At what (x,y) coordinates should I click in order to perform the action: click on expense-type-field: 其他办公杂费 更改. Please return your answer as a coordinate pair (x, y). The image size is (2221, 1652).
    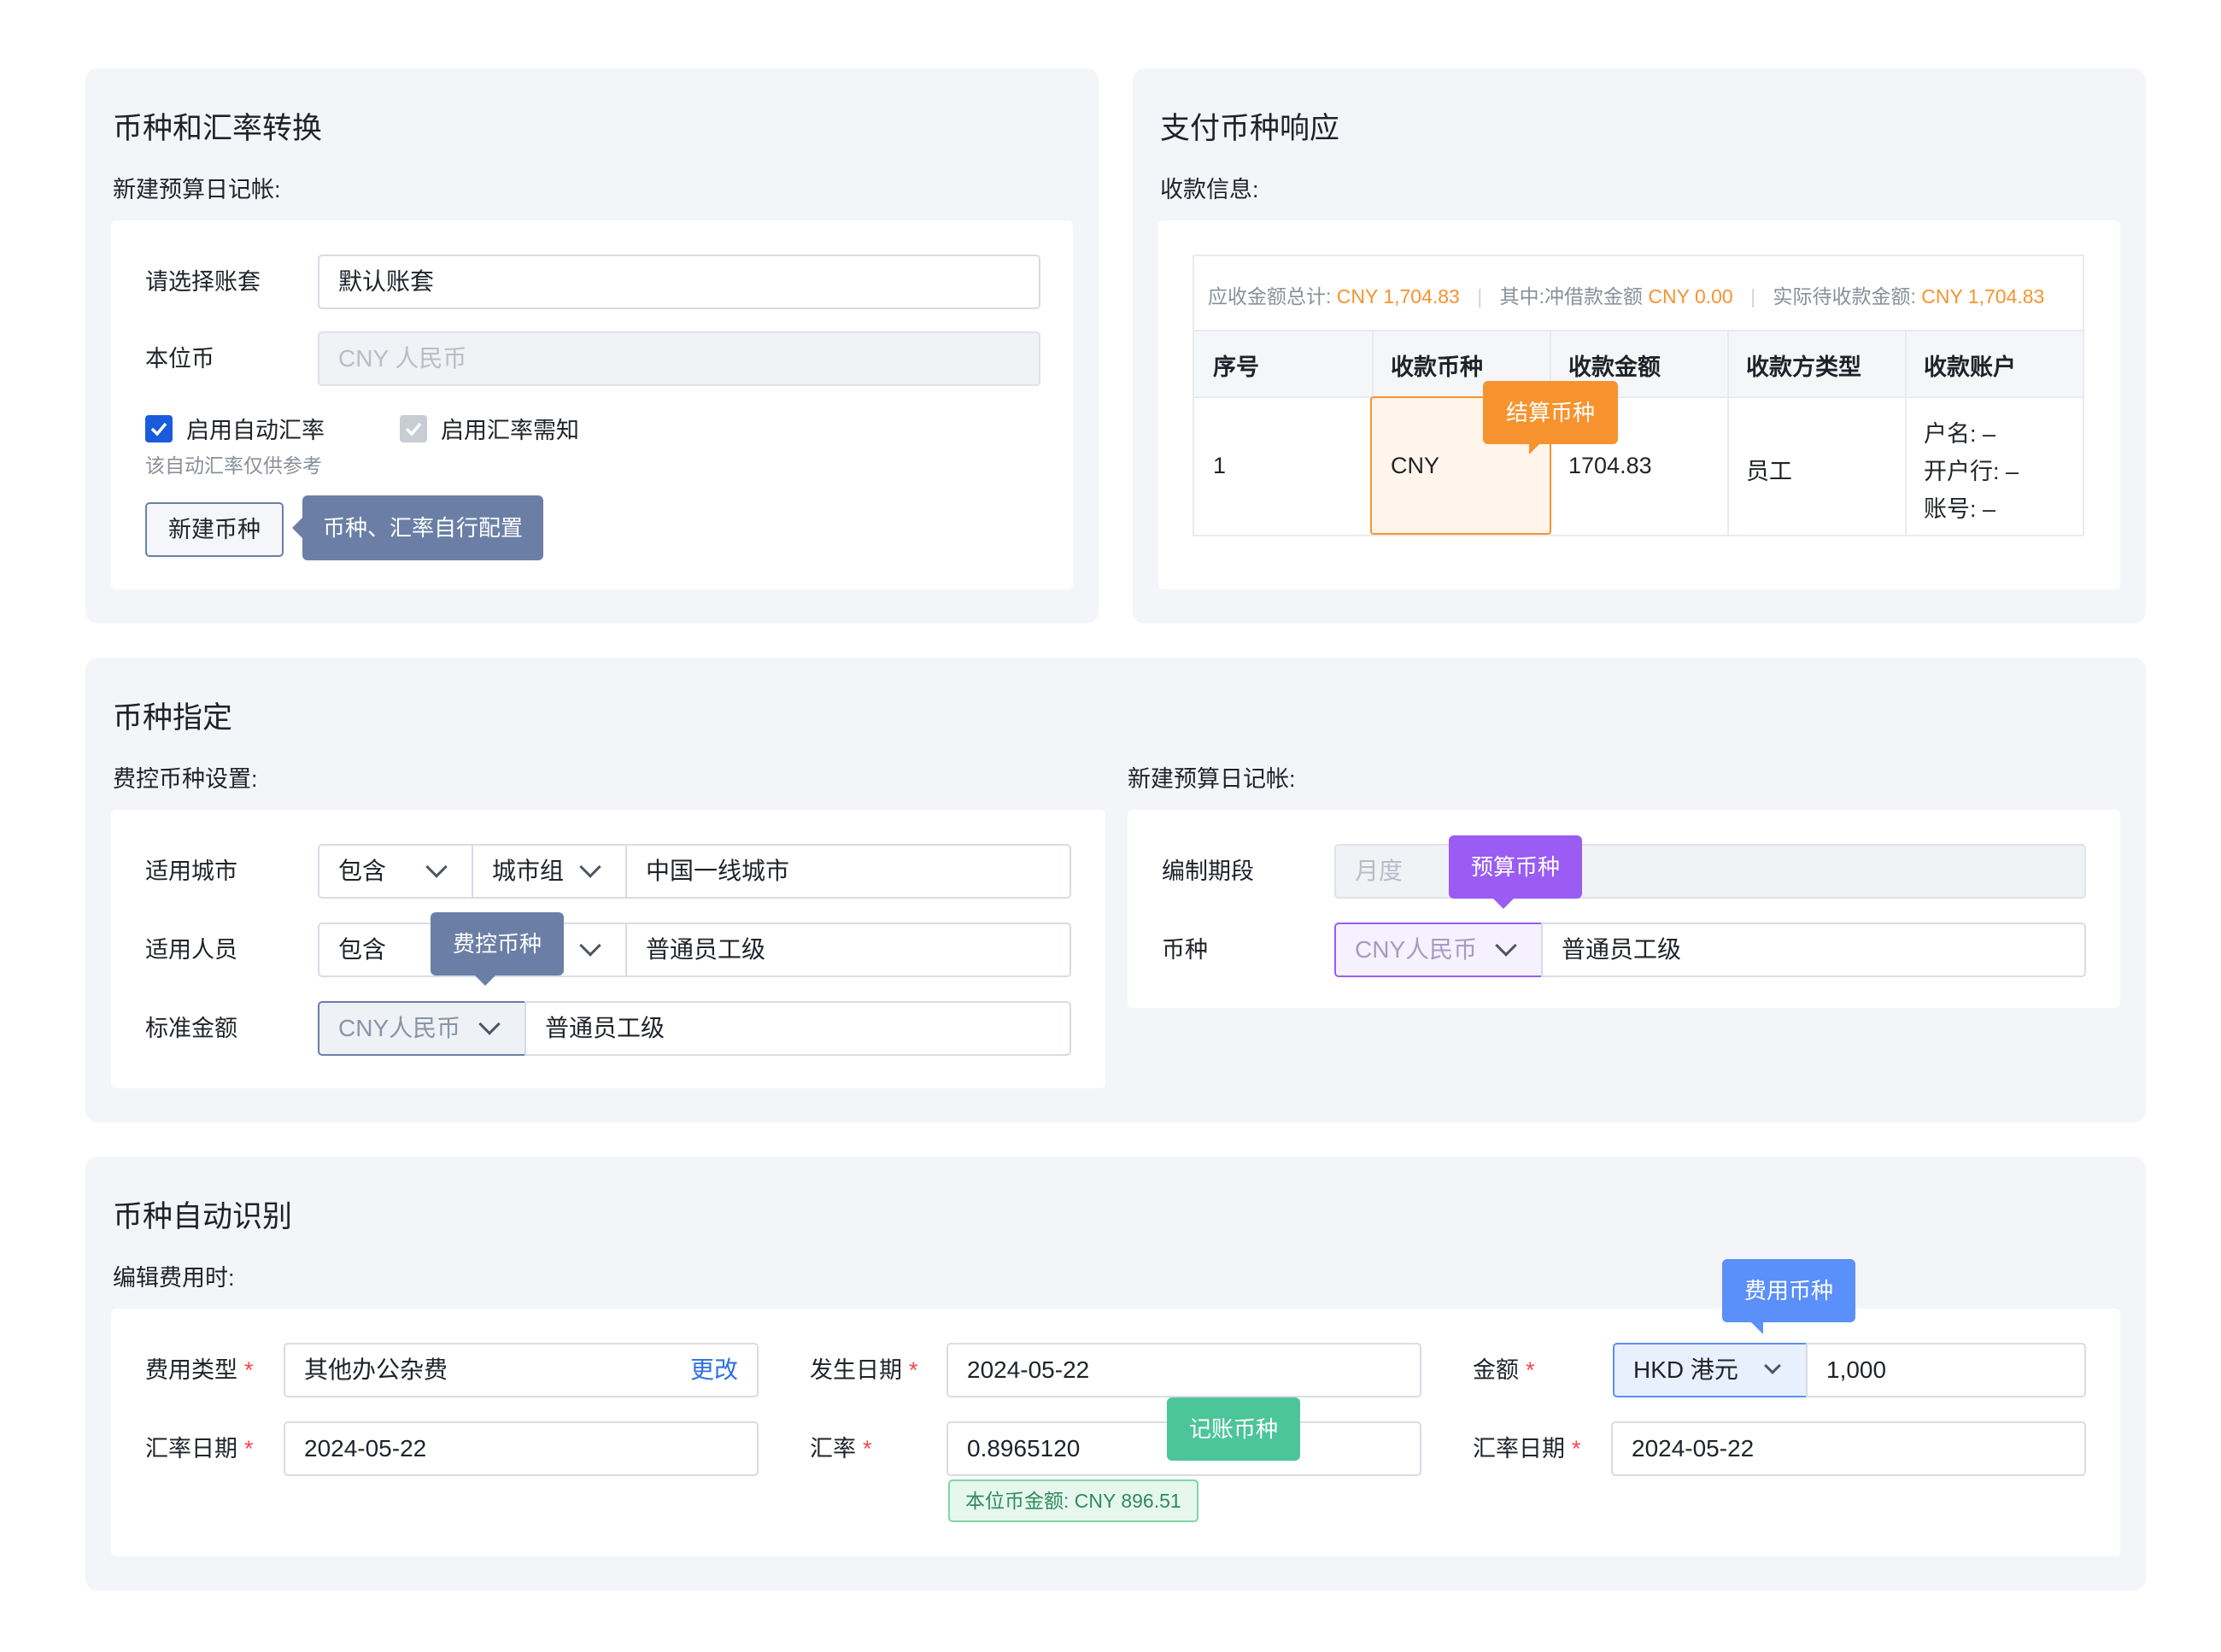
    Looking at the image, I should click on (521, 1370).